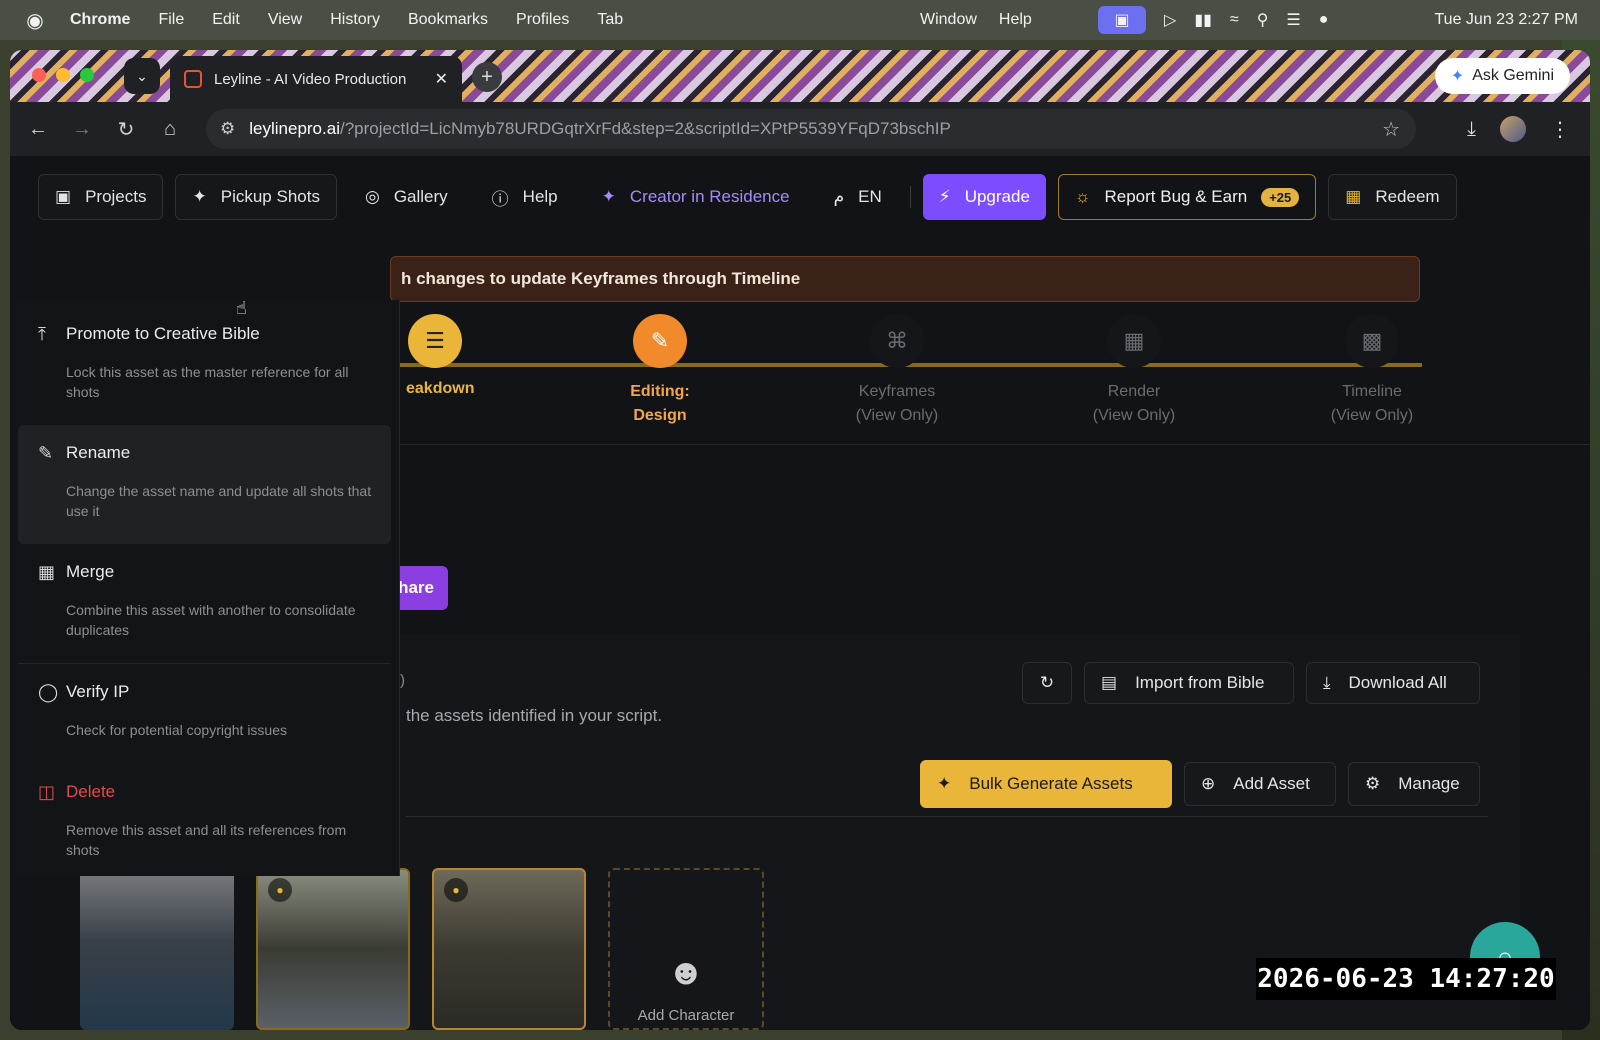  I want to click on sparkles-icon: ✦, so click(608, 196).